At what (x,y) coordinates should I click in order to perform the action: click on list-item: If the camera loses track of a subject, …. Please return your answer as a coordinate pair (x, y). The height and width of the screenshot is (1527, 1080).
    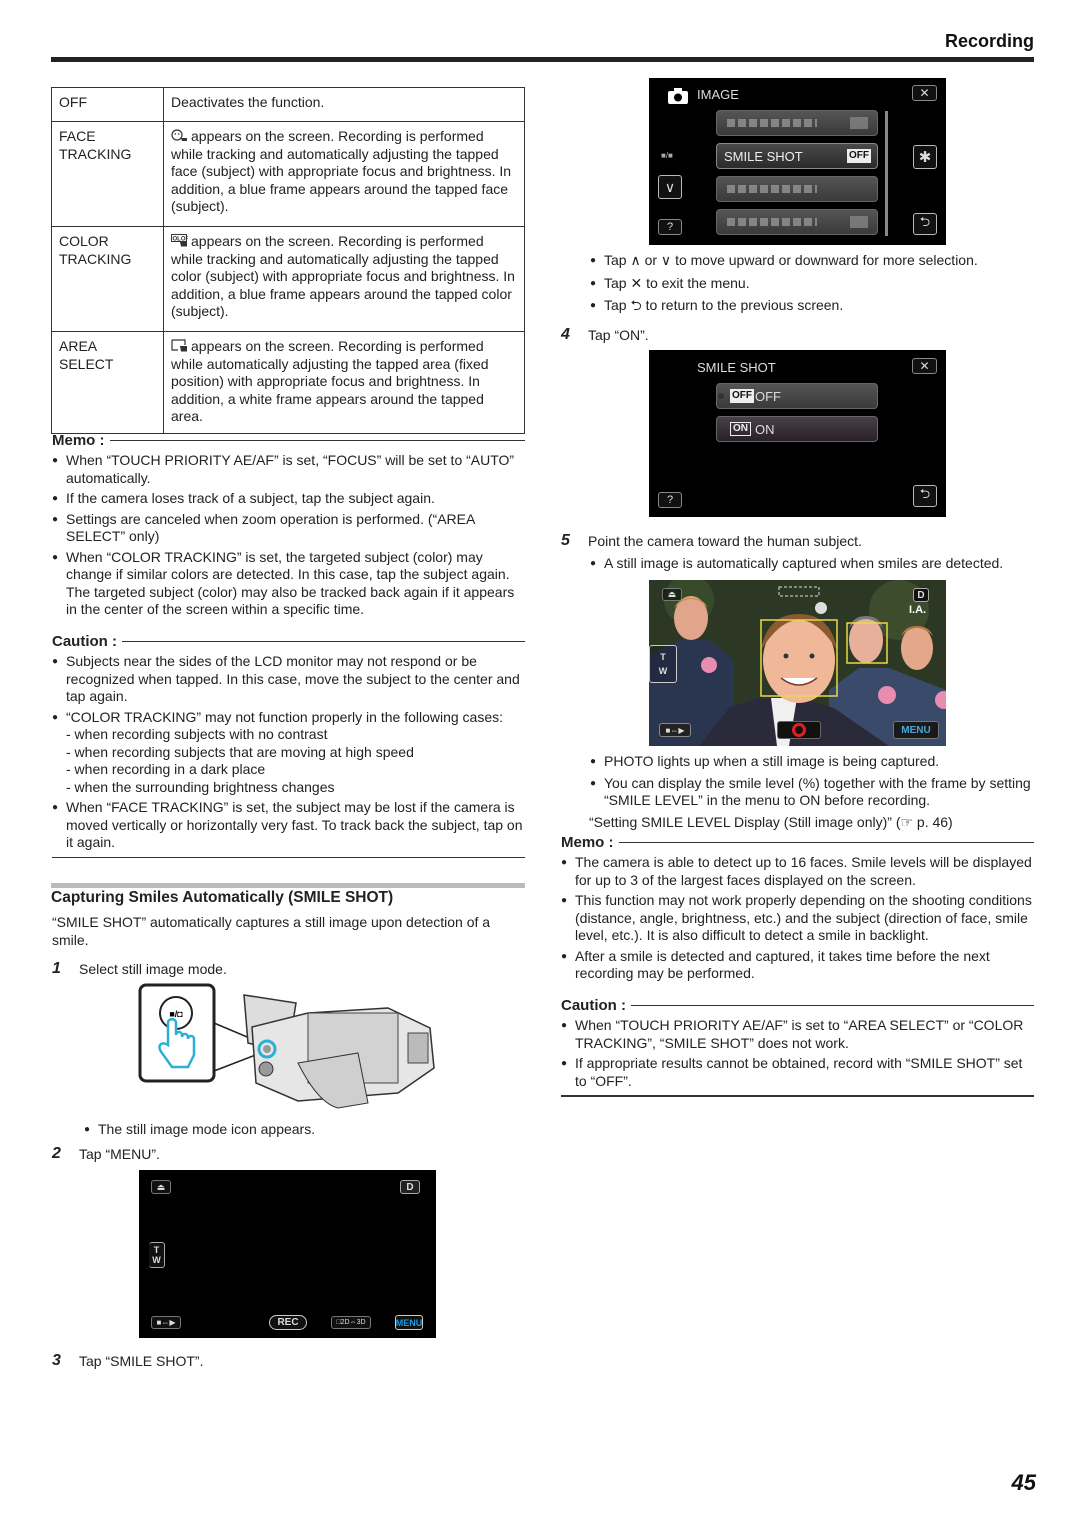
    Looking at the image, I should click on (288, 499).